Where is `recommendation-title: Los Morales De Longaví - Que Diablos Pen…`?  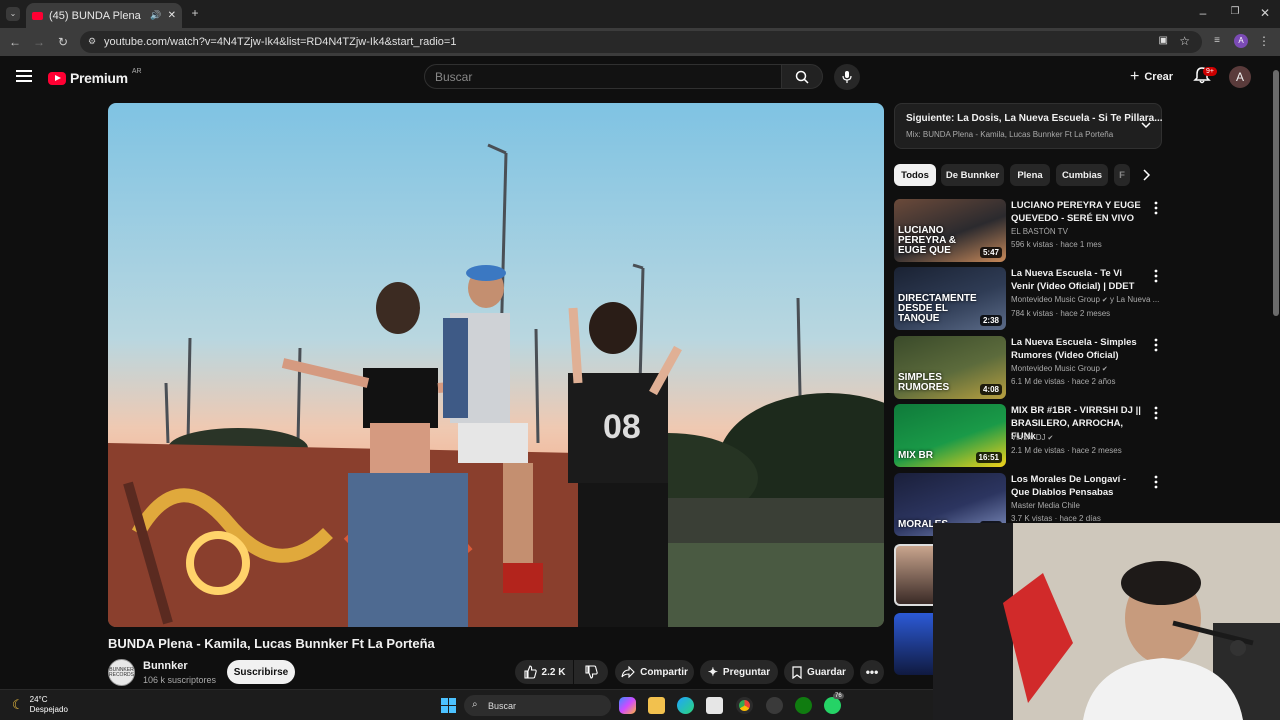 recommendation-title: Los Morales De Longaví - Que Diablos Pen… is located at coordinates (1078, 486).